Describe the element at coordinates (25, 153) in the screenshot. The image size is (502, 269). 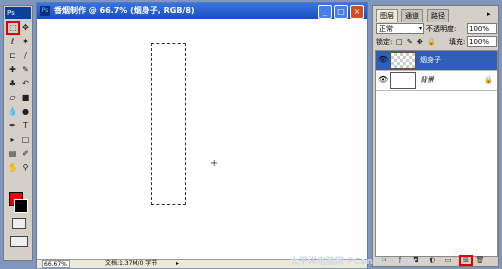
I see `eyedropper-tool-icon: ✐` at that location.